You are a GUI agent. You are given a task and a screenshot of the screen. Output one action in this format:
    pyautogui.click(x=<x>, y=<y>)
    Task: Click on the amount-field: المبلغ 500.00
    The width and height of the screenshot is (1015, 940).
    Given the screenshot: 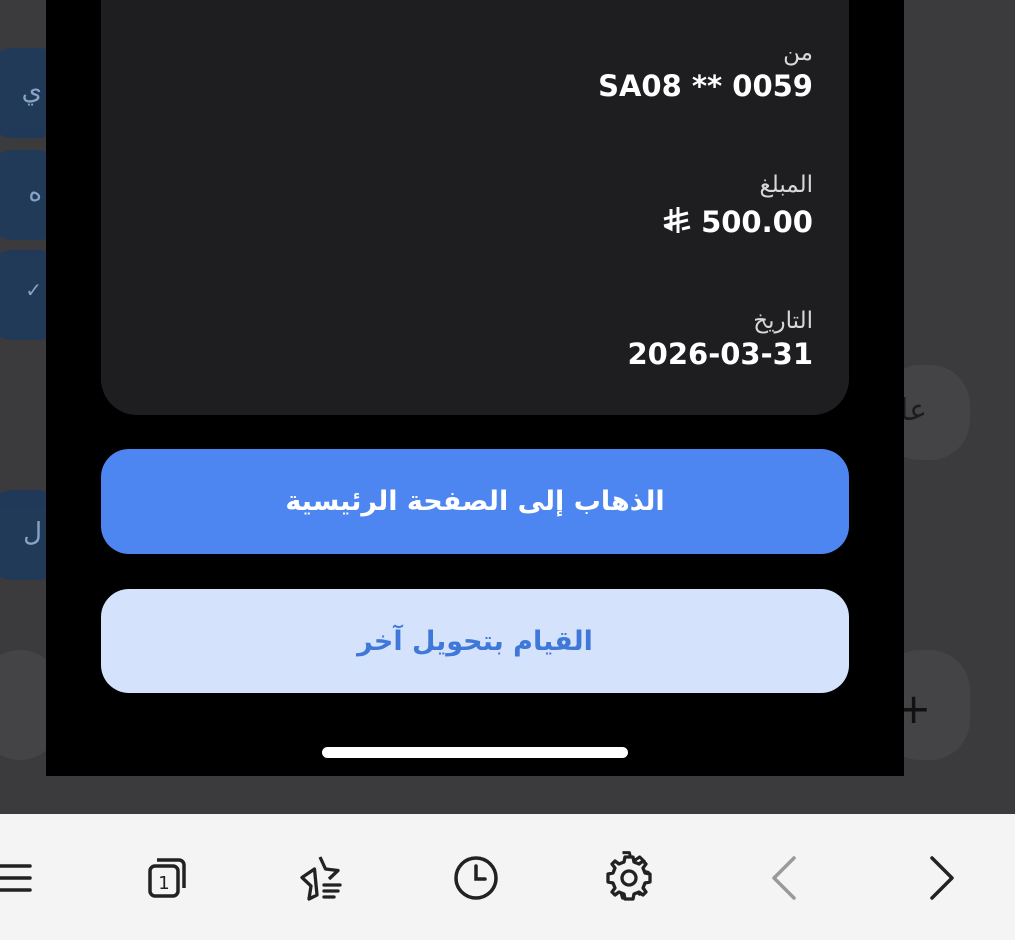 What is the action you would take?
    pyautogui.click(x=737, y=205)
    